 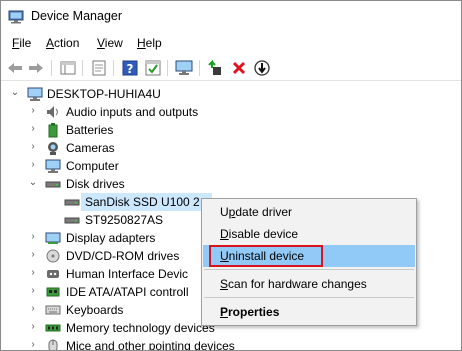 I want to click on hid-icon, so click(x=53, y=274).